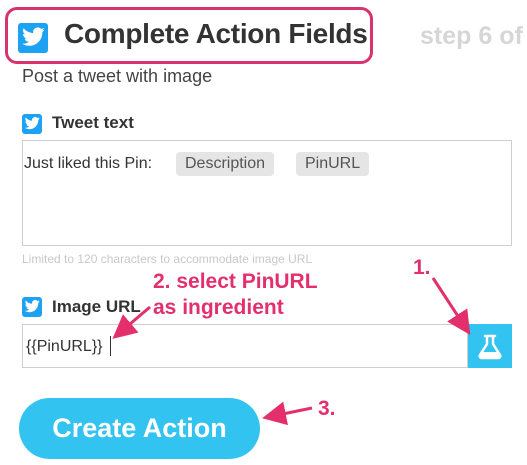  Describe the element at coordinates (218, 307) in the screenshot. I see `annotation-step-2-line-2: as ingredient` at that location.